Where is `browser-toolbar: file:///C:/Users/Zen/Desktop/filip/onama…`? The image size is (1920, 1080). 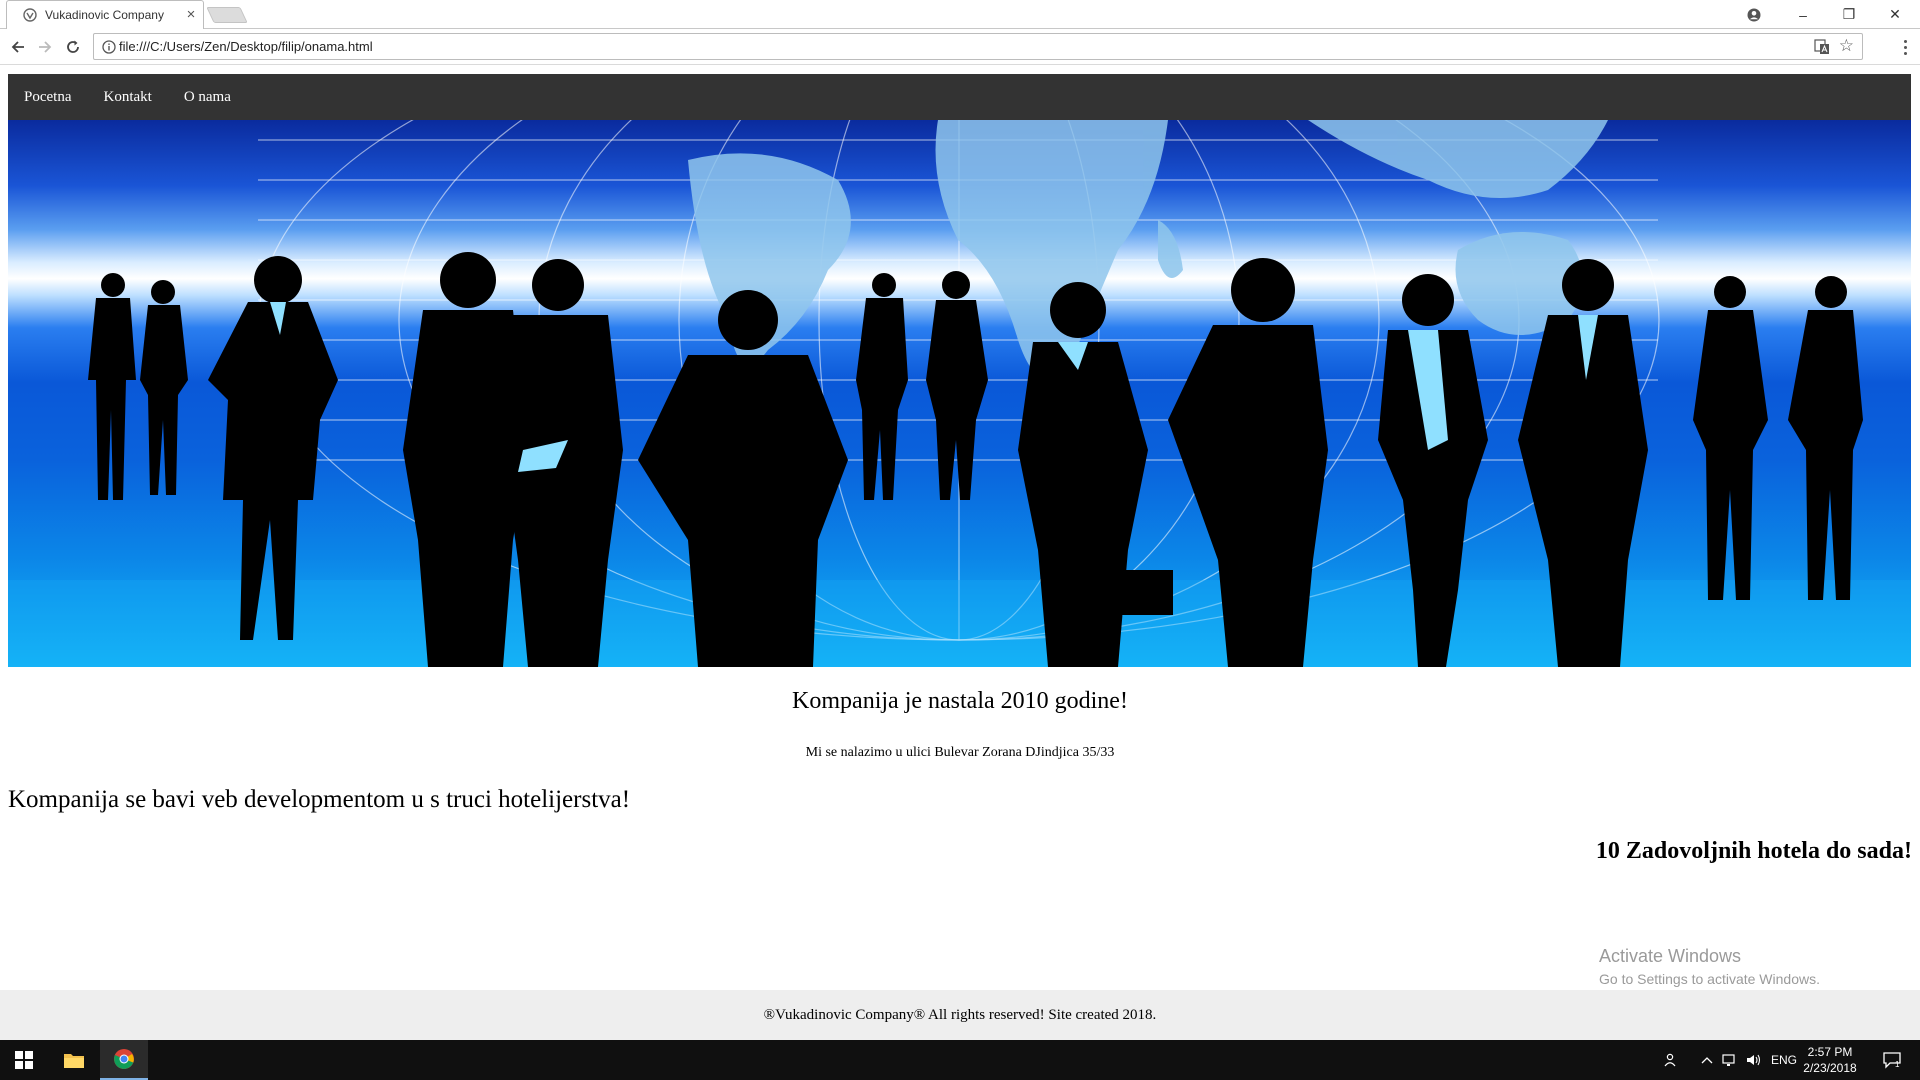 browser-toolbar: file:///C:/Users/Zen/Desktop/filip/onama… is located at coordinates (960, 47).